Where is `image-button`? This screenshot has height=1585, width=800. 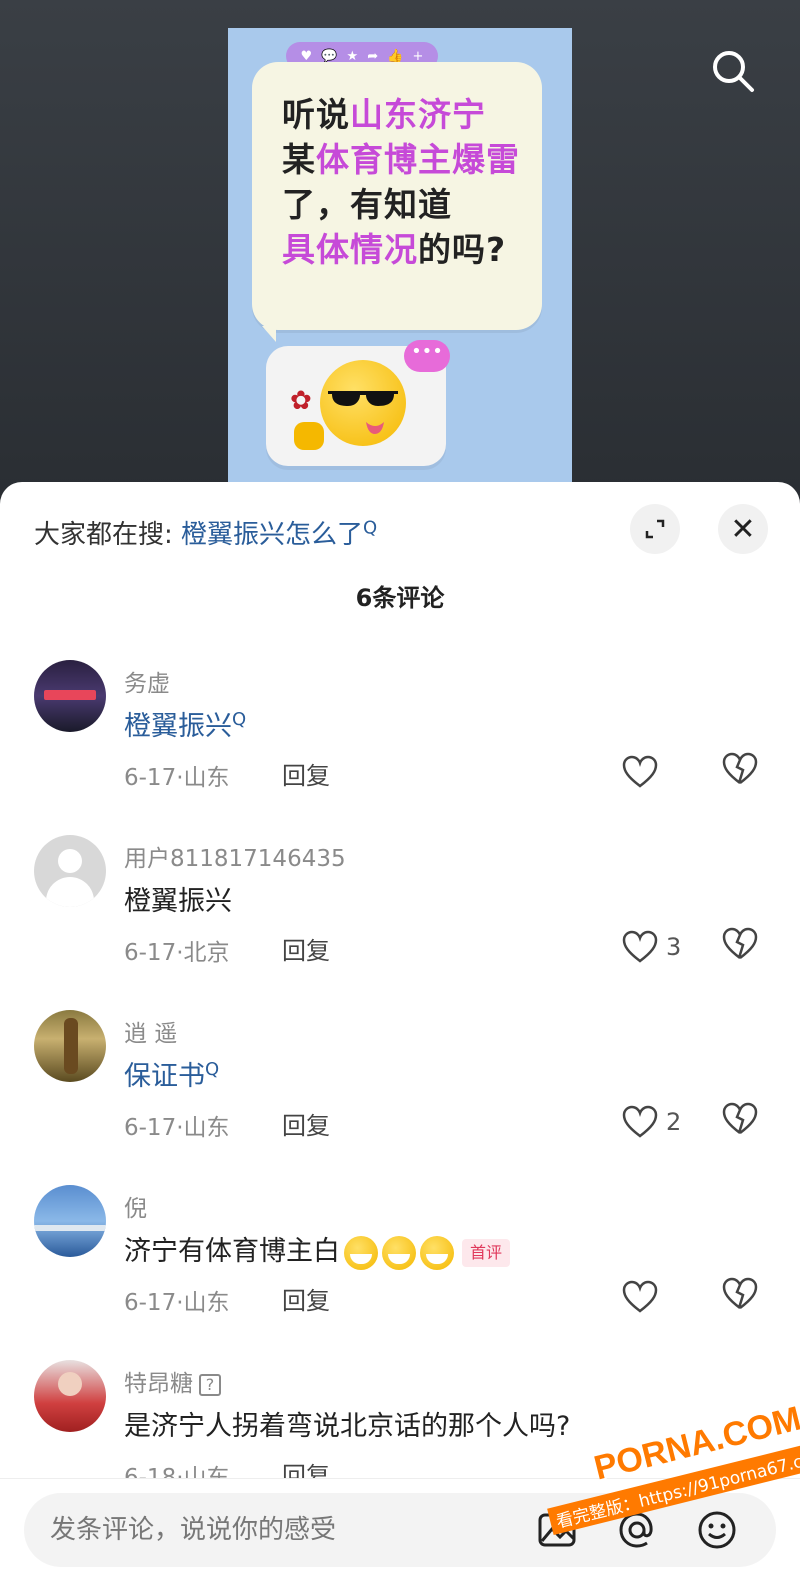 image-button is located at coordinates (557, 1530).